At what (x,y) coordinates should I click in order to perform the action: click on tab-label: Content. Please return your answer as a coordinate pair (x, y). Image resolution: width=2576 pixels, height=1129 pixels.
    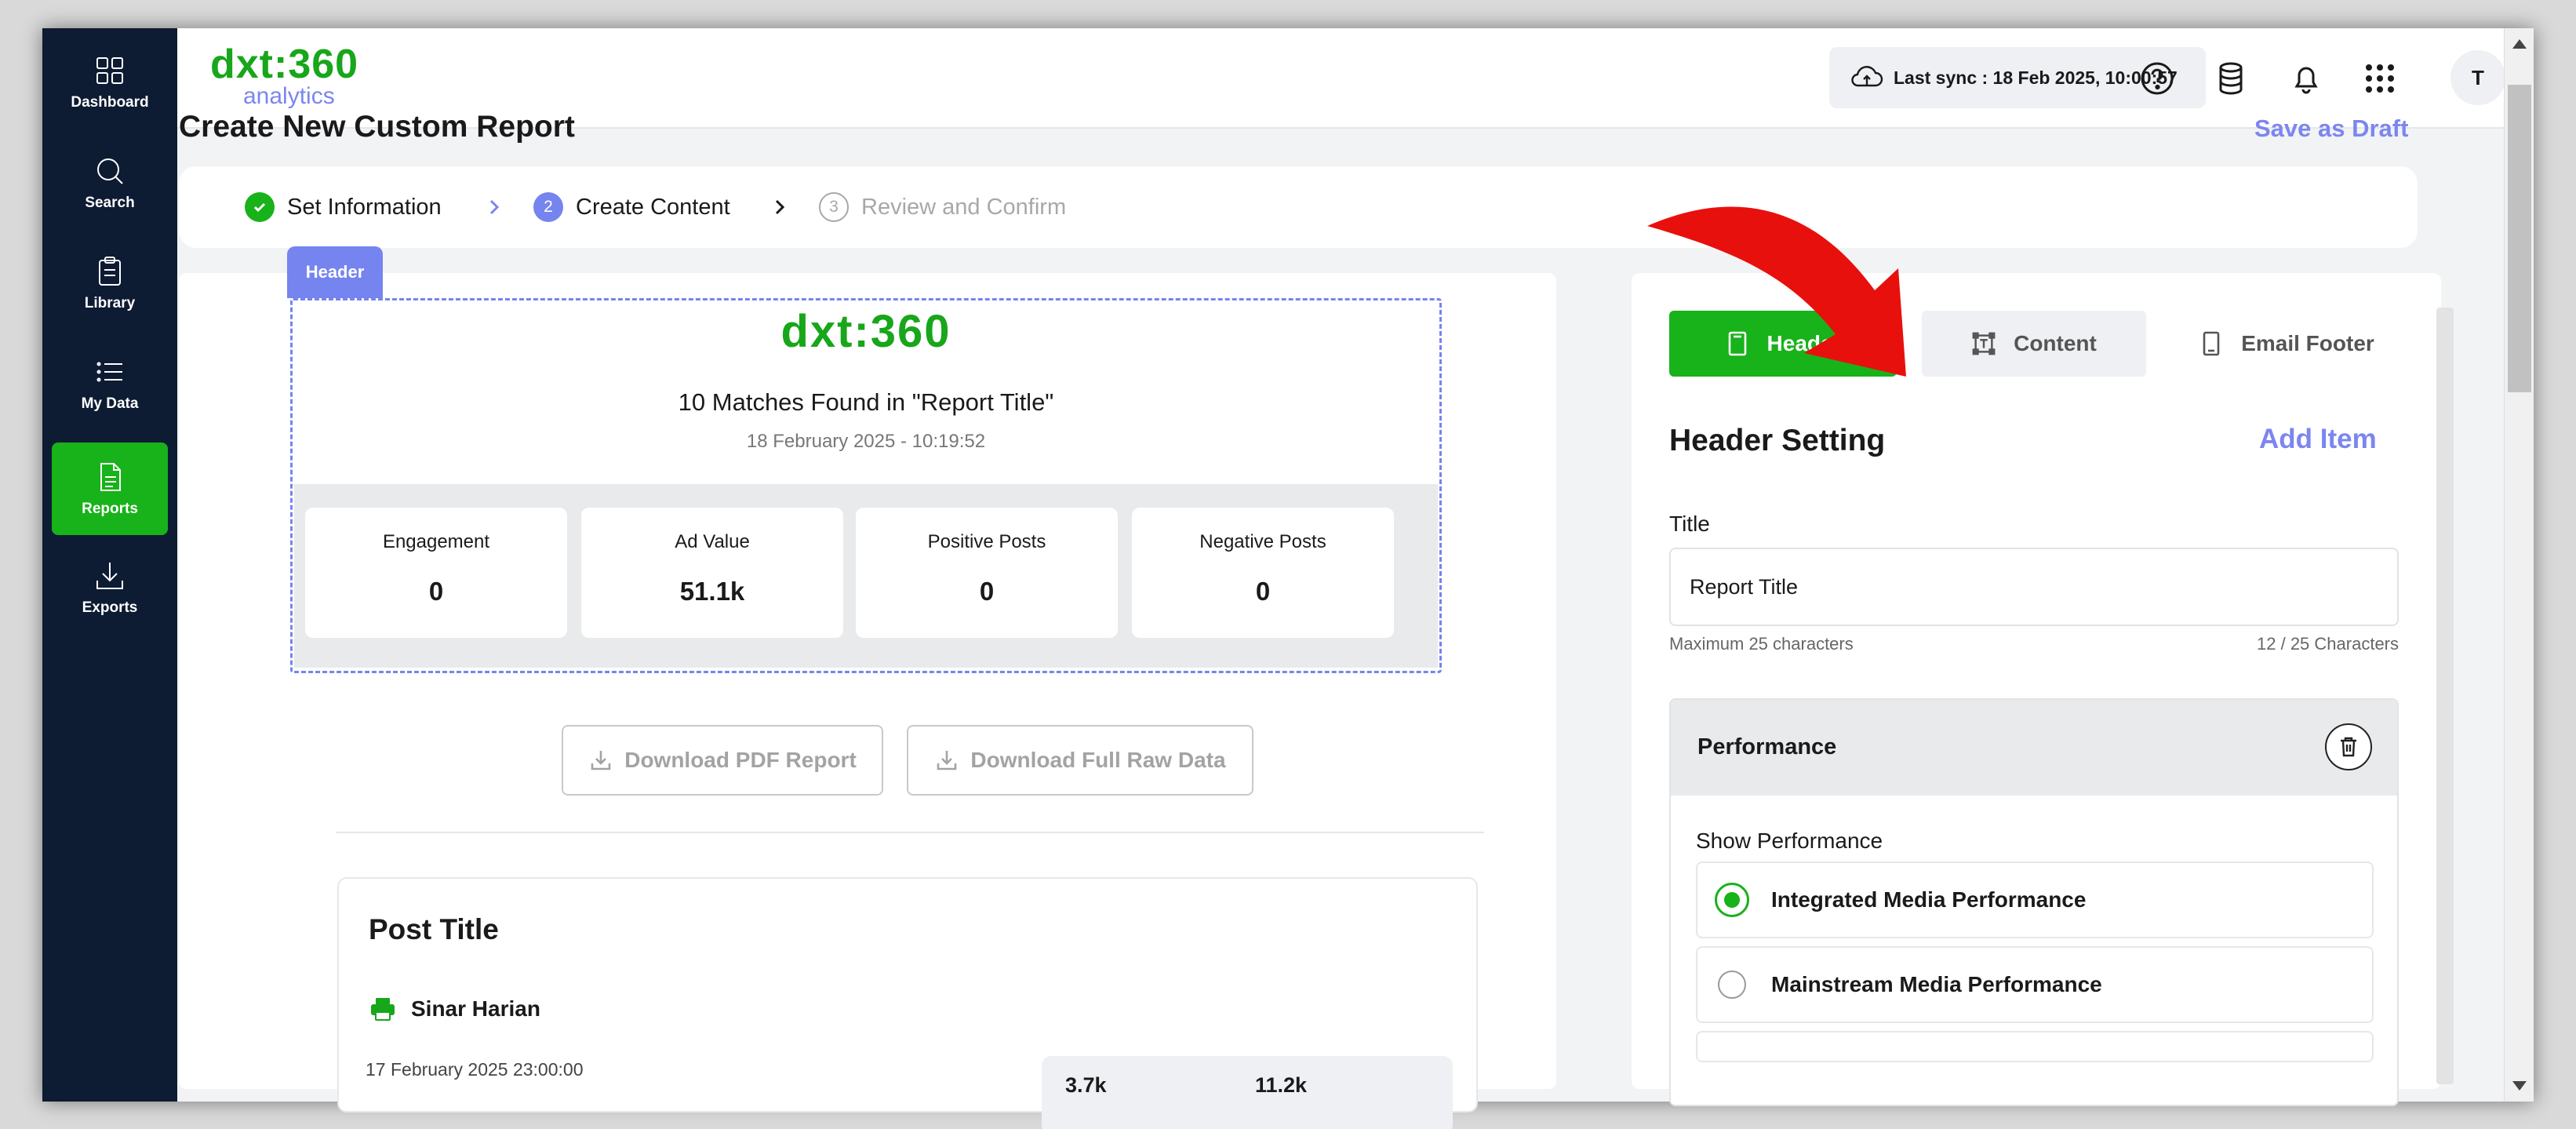
    Looking at the image, I should click on (2055, 343).